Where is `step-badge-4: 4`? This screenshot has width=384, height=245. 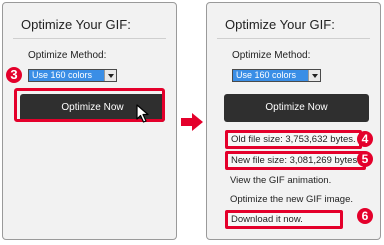 step-badge-4: 4 is located at coordinates (365, 139).